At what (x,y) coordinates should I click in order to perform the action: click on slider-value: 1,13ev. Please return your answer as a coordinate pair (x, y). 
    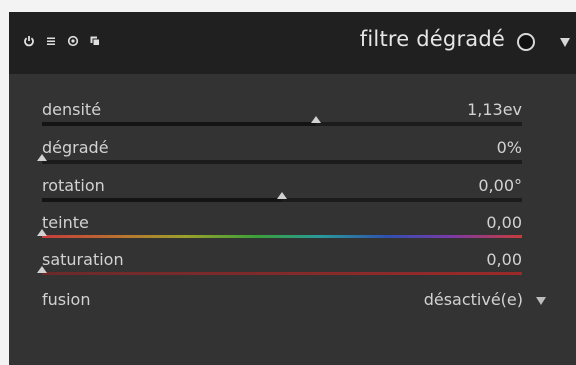
    Looking at the image, I should click on (494, 109).